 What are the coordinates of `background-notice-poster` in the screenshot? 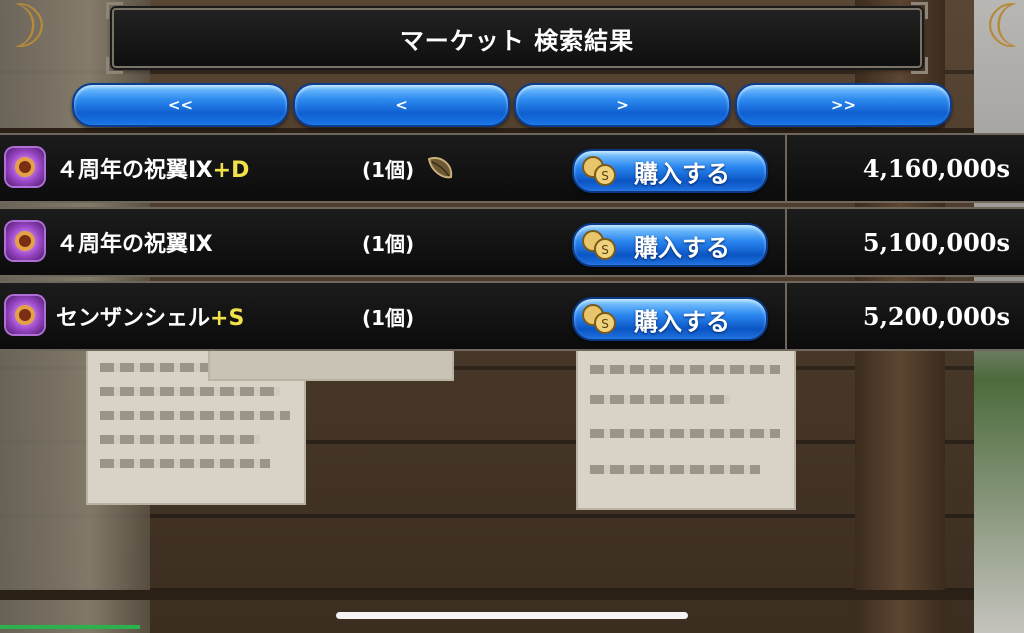 It's located at (686, 427).